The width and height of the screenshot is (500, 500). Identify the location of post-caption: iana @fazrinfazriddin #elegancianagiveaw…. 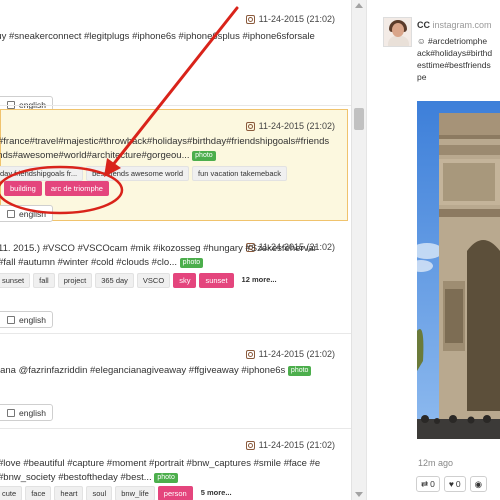
(156, 370).